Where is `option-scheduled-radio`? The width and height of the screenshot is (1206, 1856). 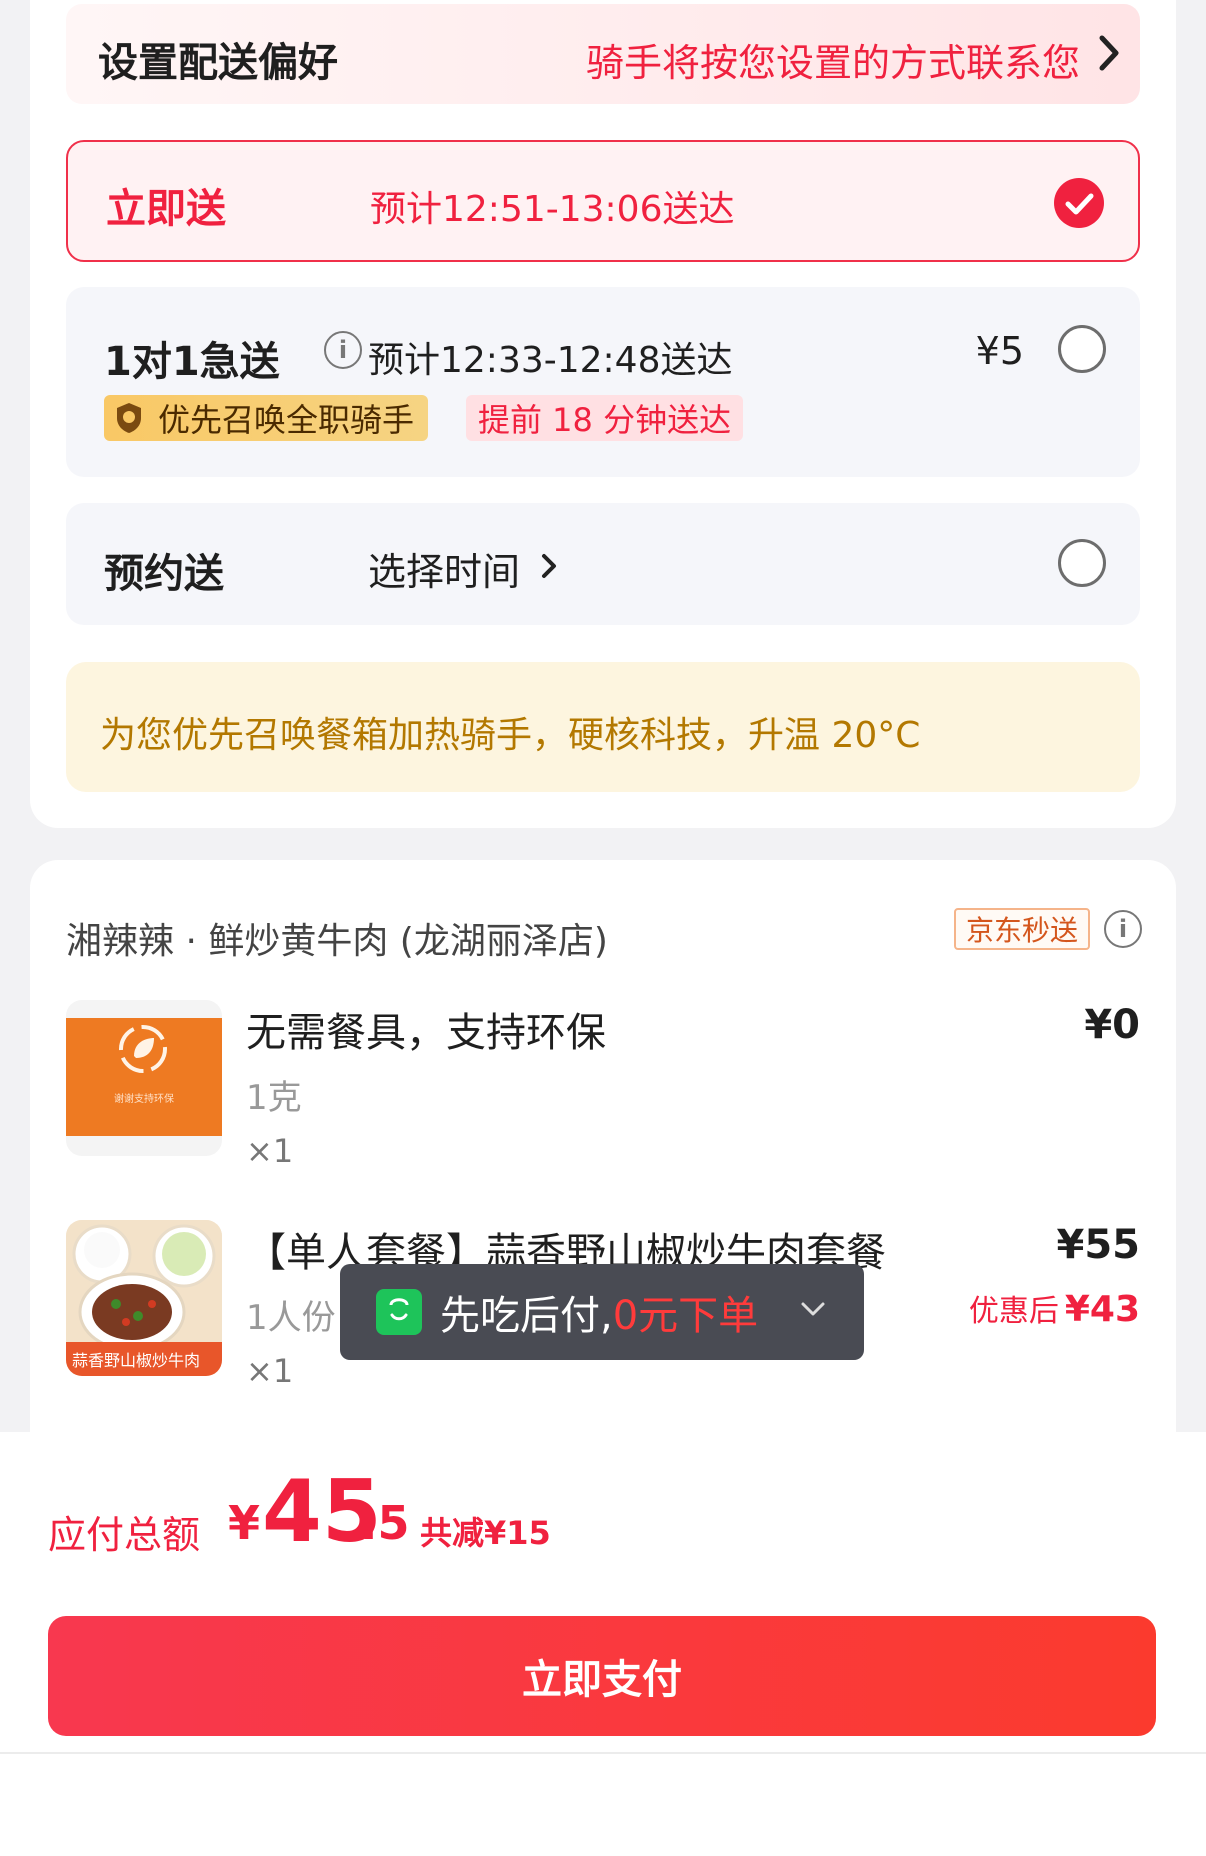 option-scheduled-radio is located at coordinates (1082, 563).